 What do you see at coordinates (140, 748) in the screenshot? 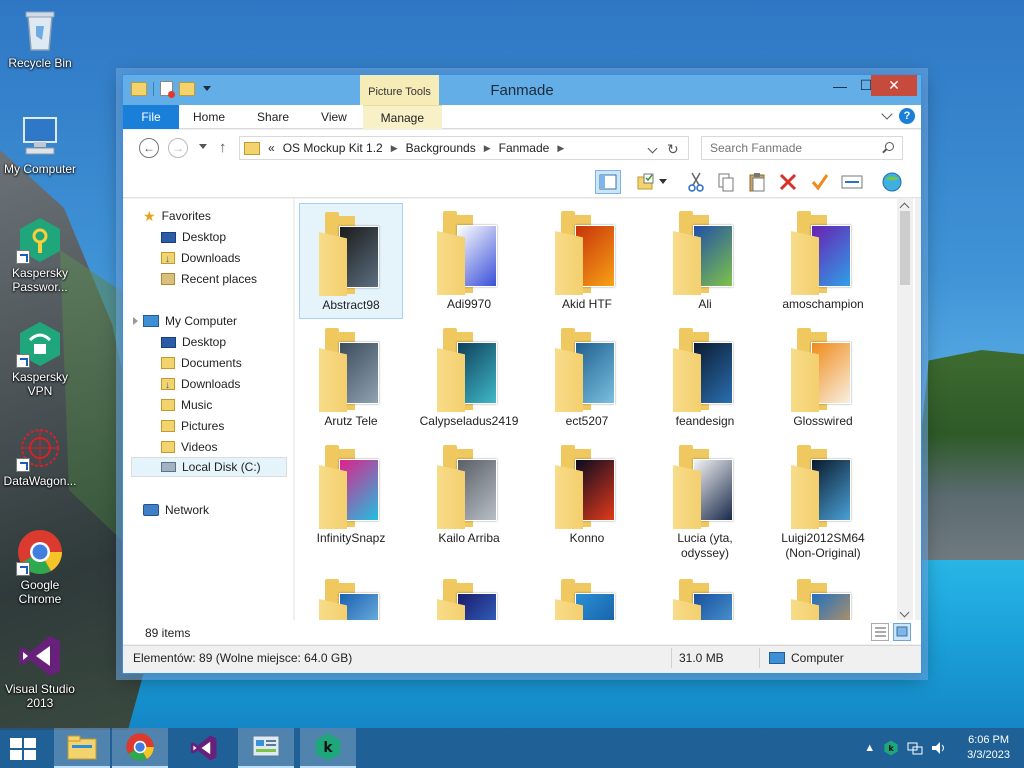
I see `taskbar-chrome` at bounding box center [140, 748].